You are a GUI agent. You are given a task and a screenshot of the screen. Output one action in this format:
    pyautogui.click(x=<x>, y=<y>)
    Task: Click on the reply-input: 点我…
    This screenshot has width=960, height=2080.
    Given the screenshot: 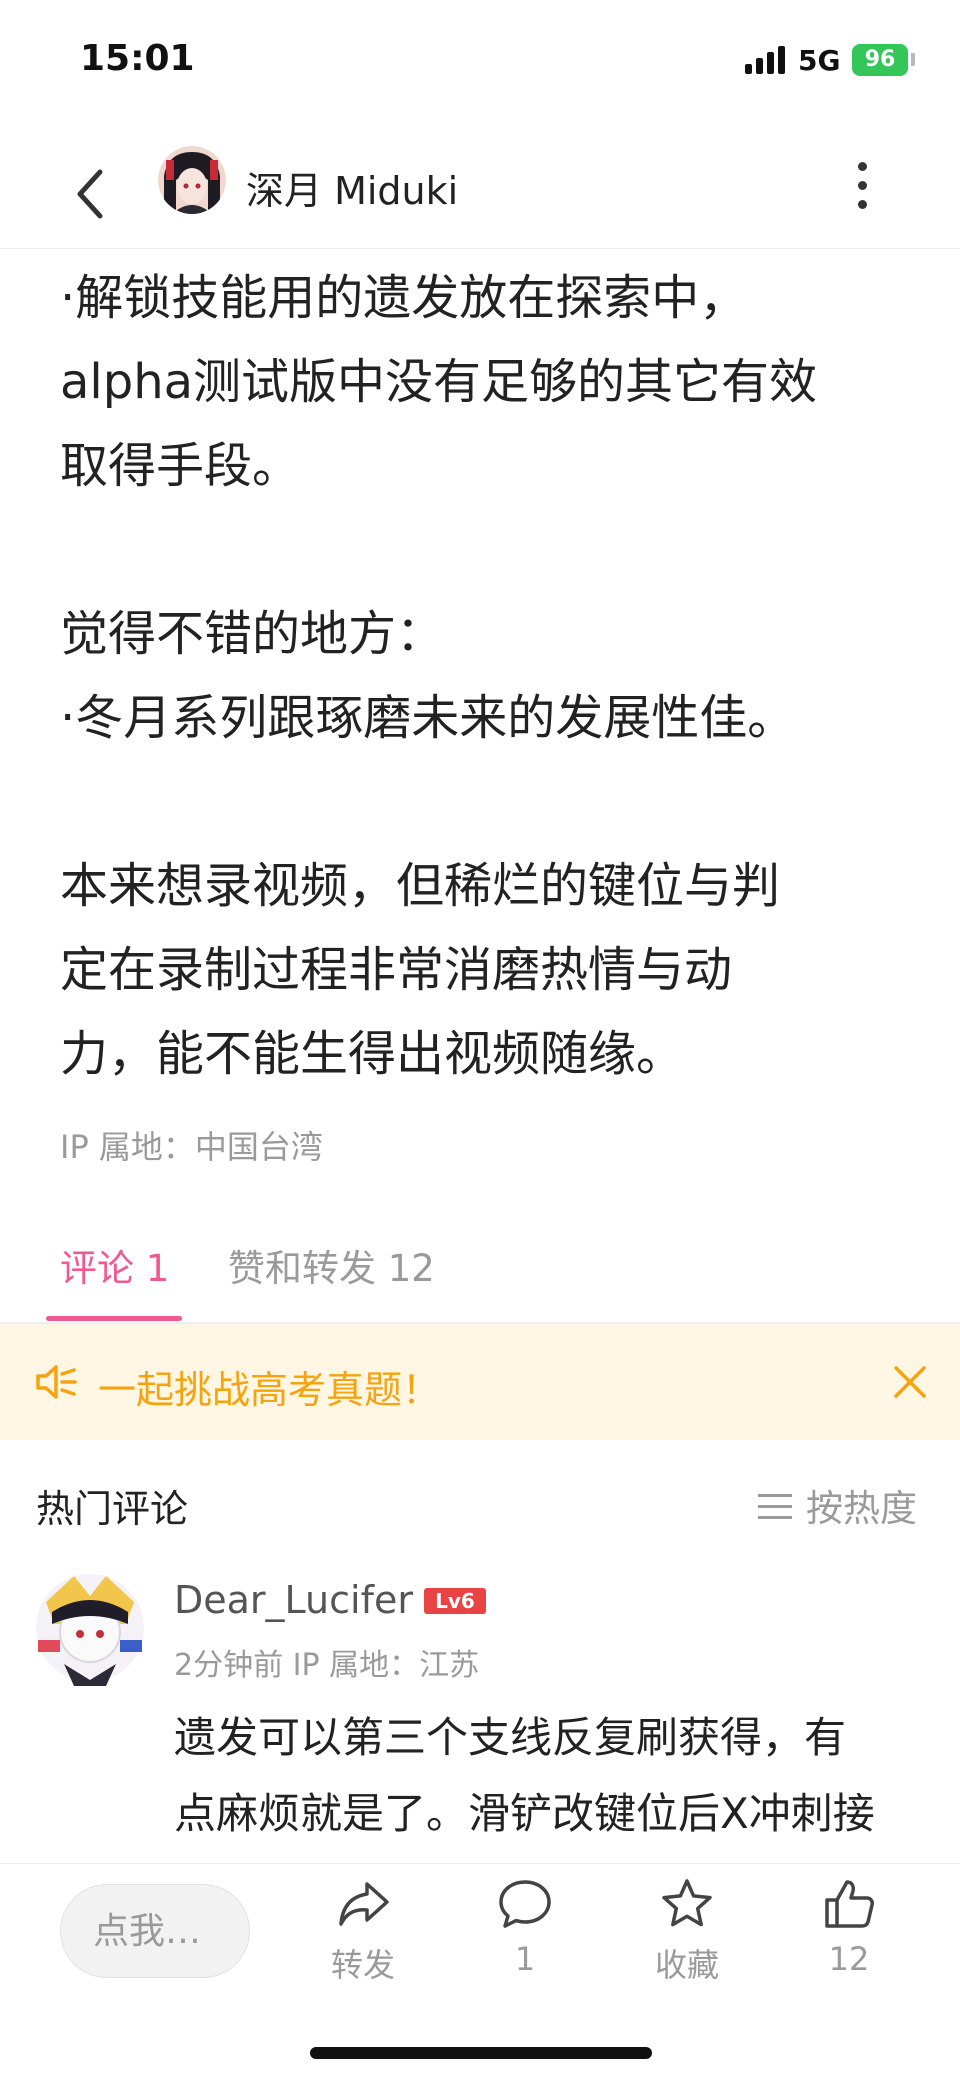 What is the action you would take?
    pyautogui.click(x=155, y=1931)
    